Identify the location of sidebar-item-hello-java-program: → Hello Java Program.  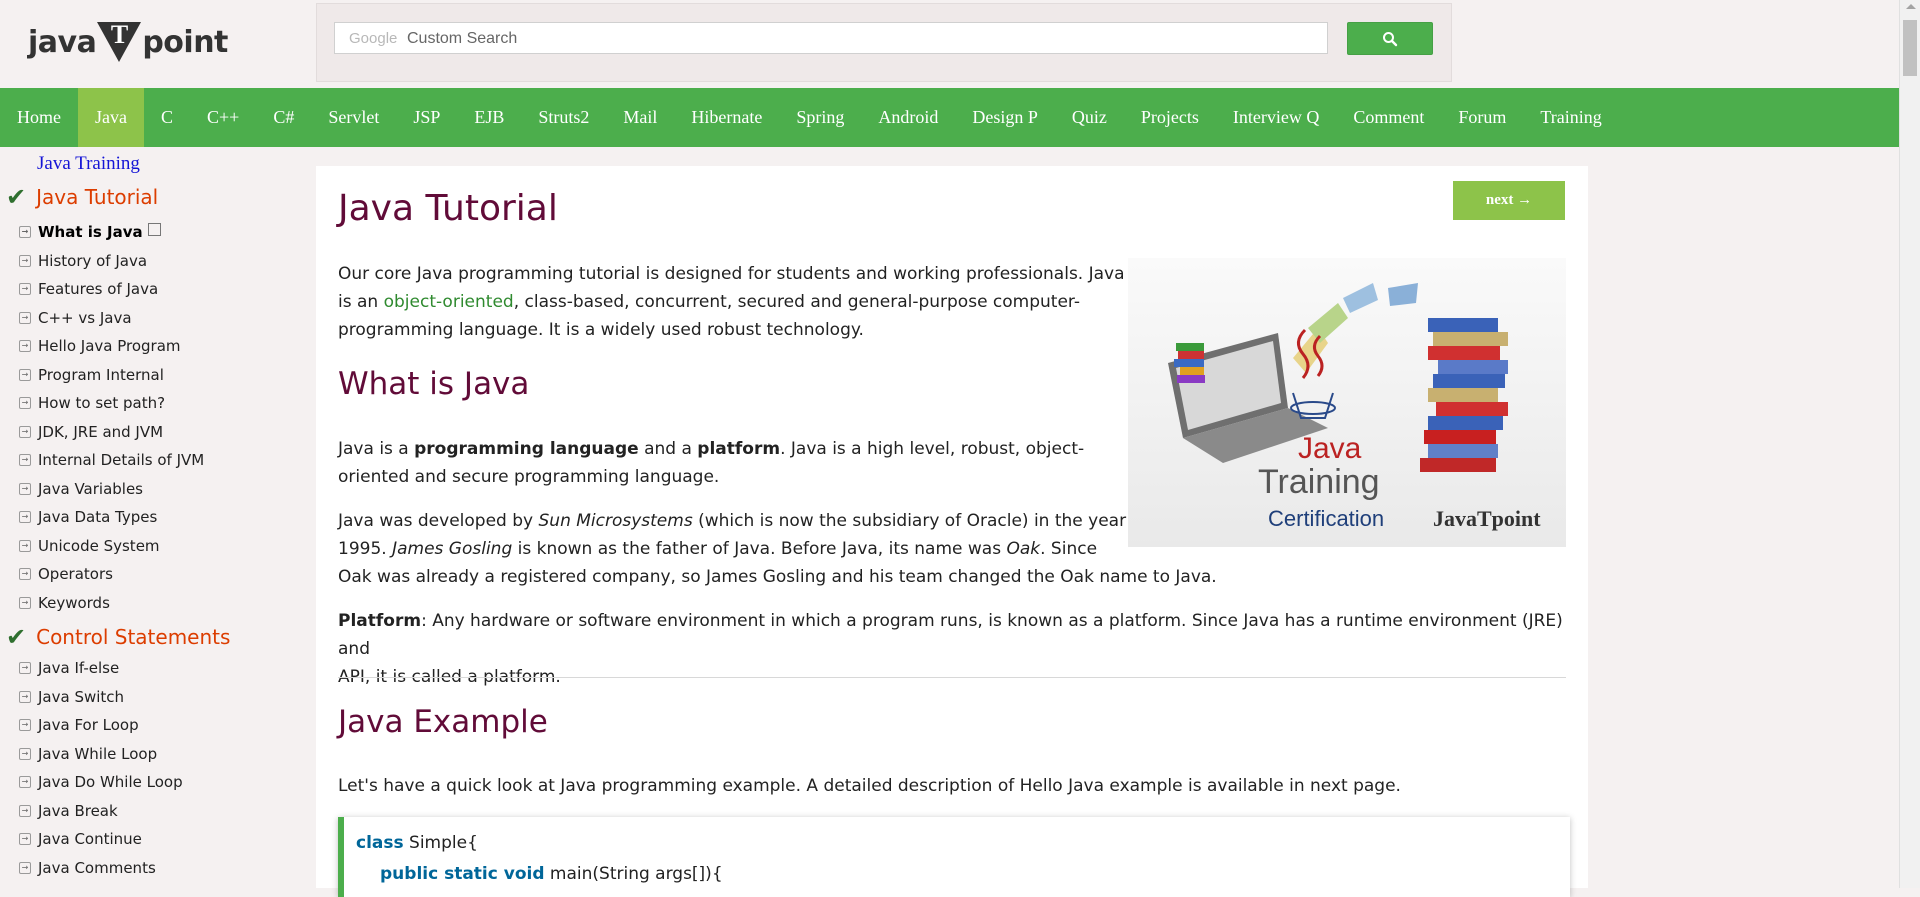
(100, 346).